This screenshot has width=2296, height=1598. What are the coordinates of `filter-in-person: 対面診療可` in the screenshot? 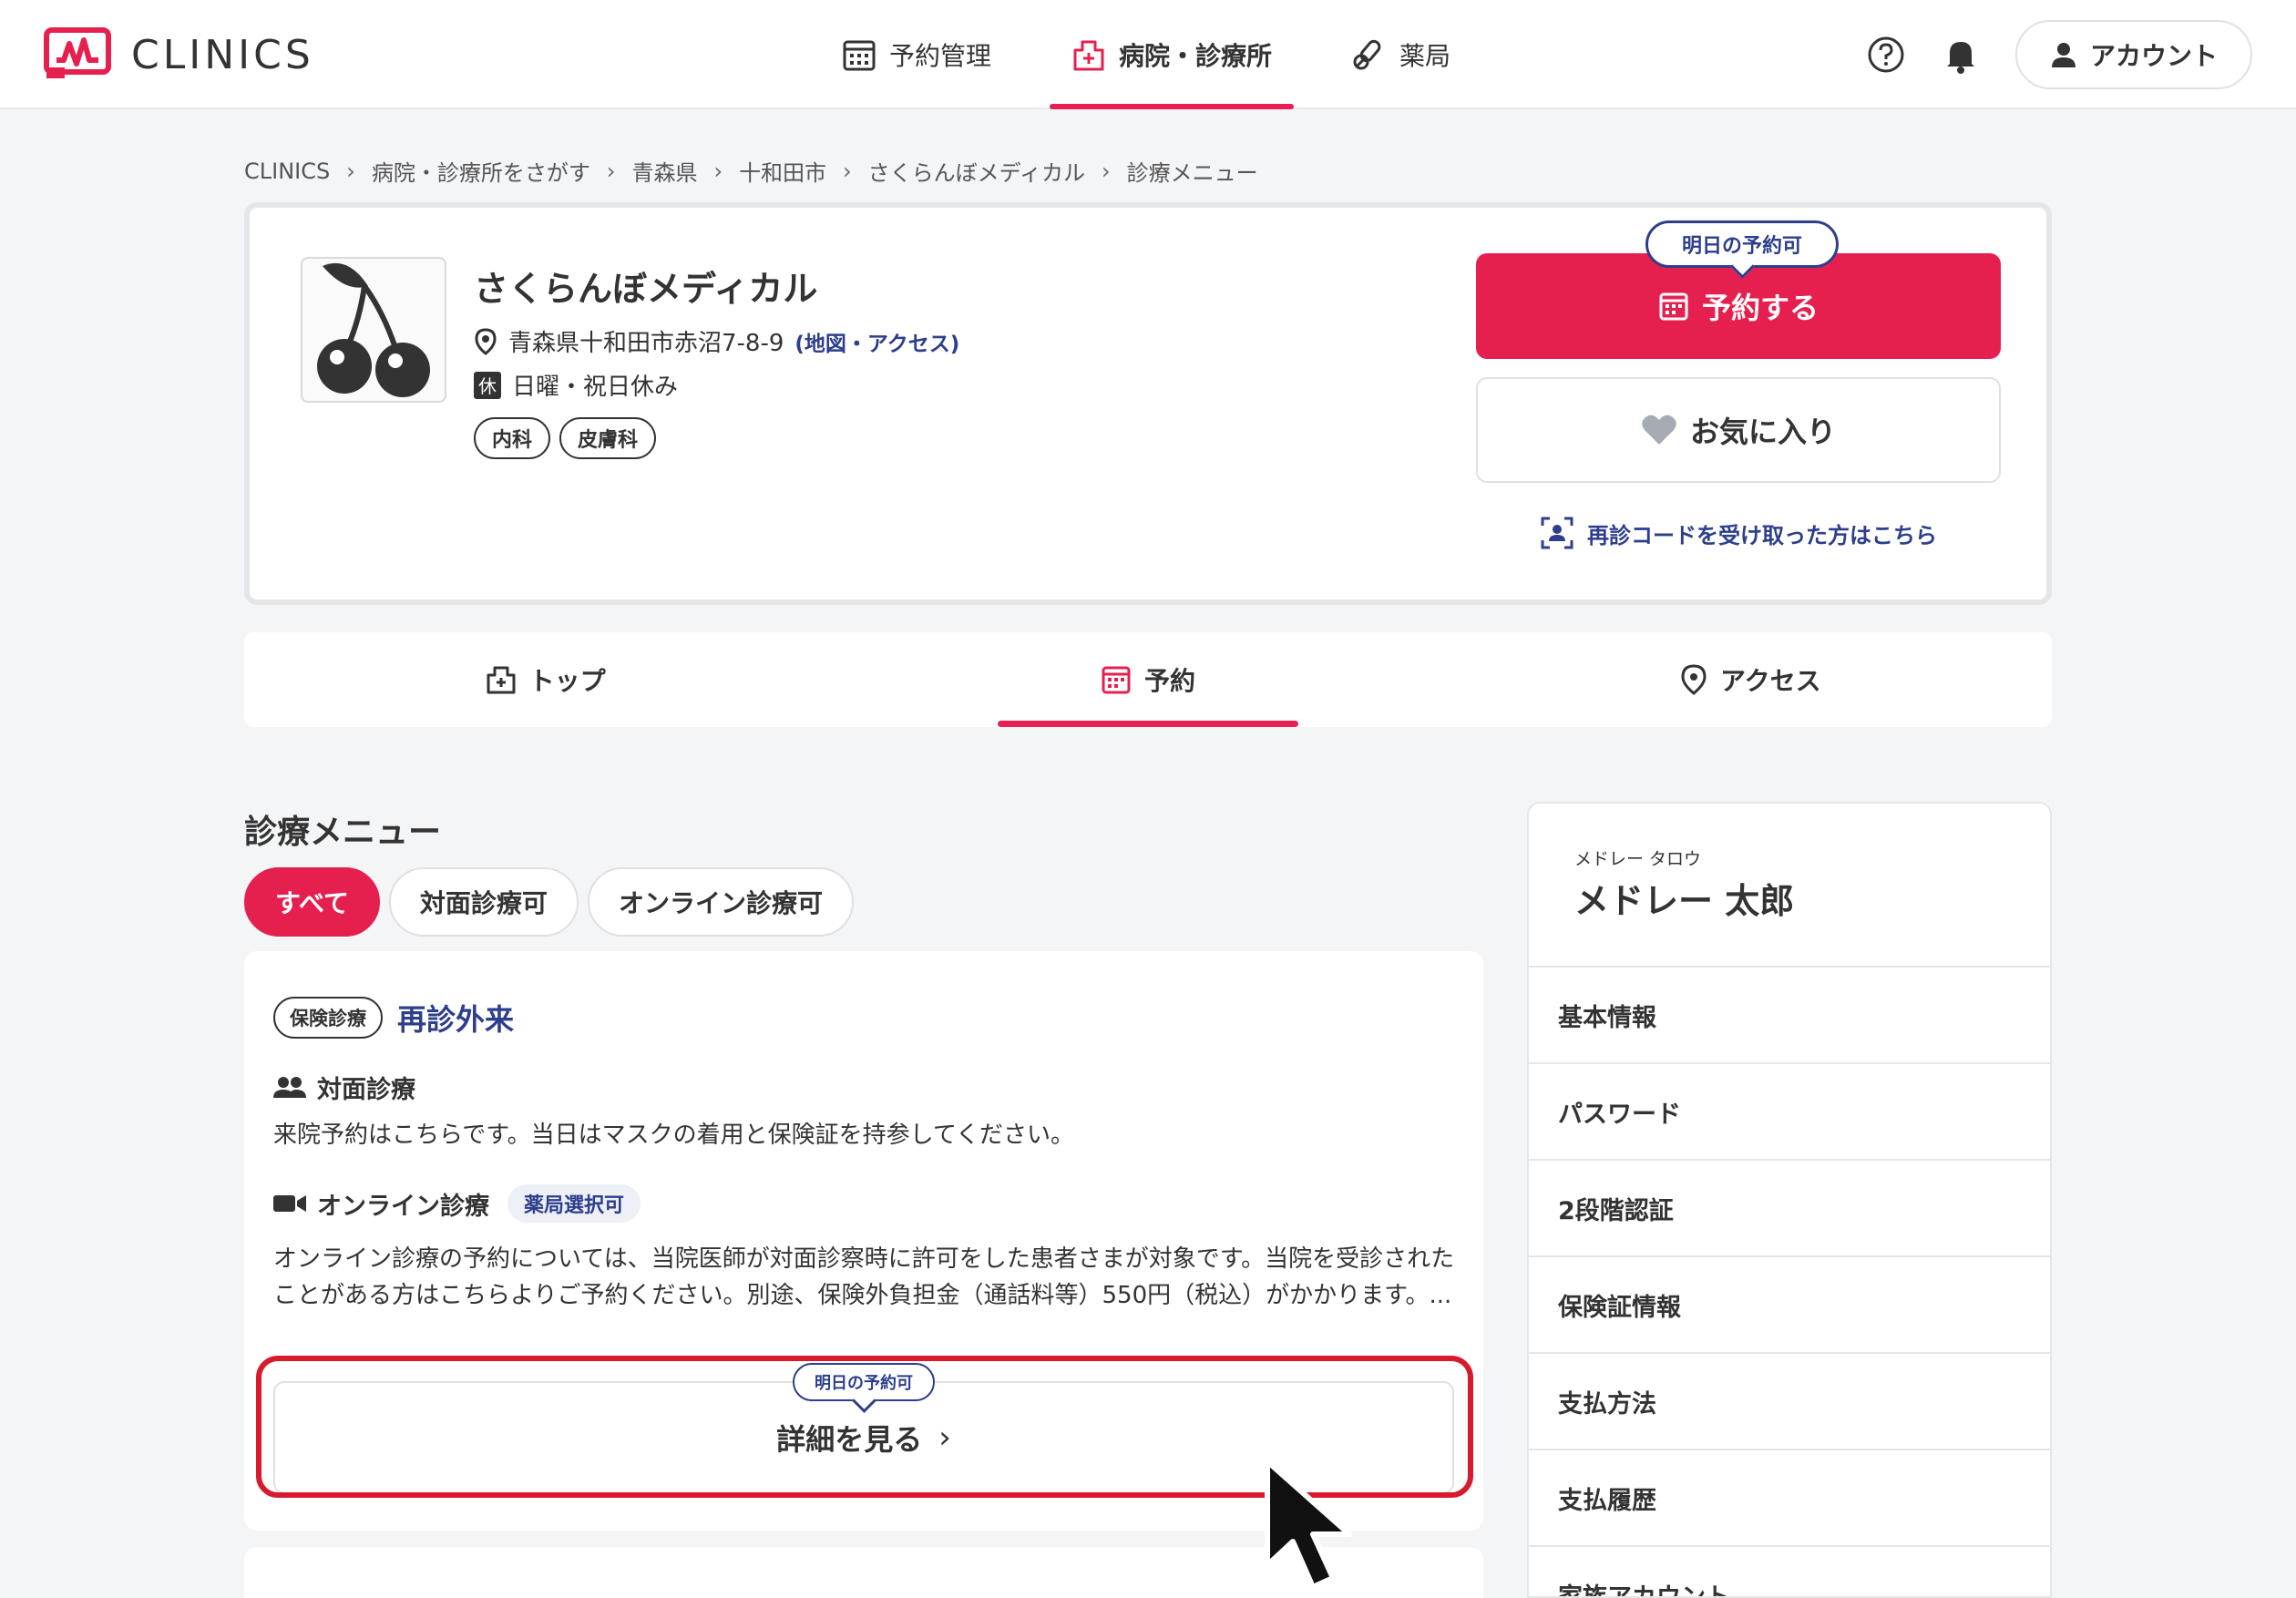 It's located at (484, 902).